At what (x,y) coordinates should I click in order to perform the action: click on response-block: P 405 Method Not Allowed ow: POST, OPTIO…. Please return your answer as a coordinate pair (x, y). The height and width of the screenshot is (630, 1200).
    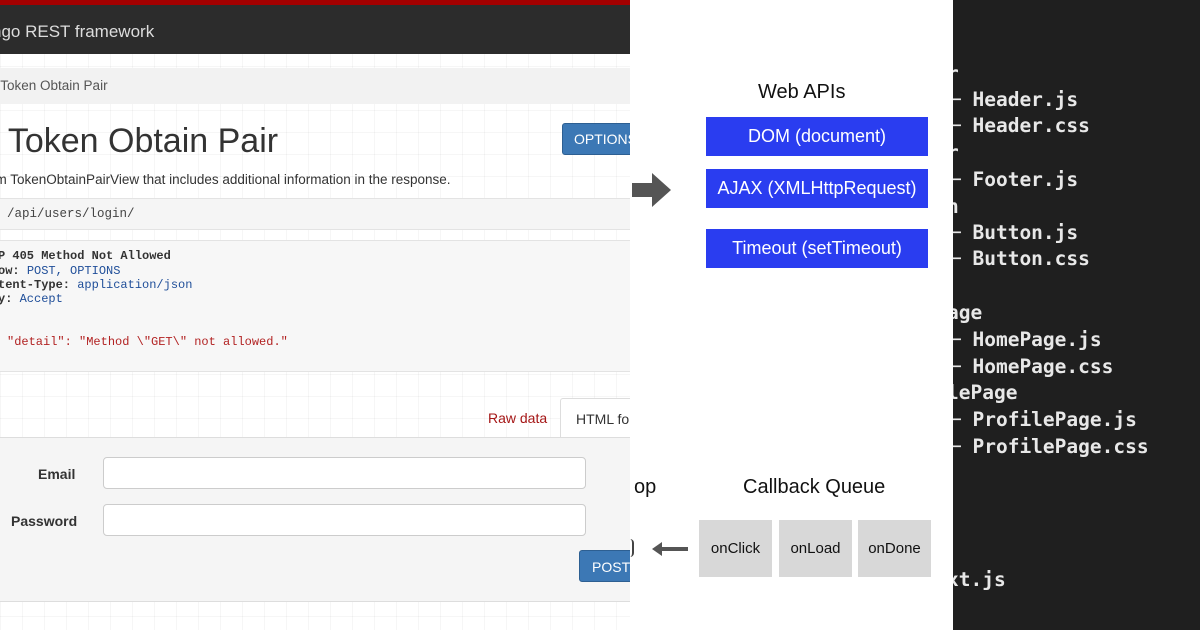
    Looking at the image, I should click on (315, 306).